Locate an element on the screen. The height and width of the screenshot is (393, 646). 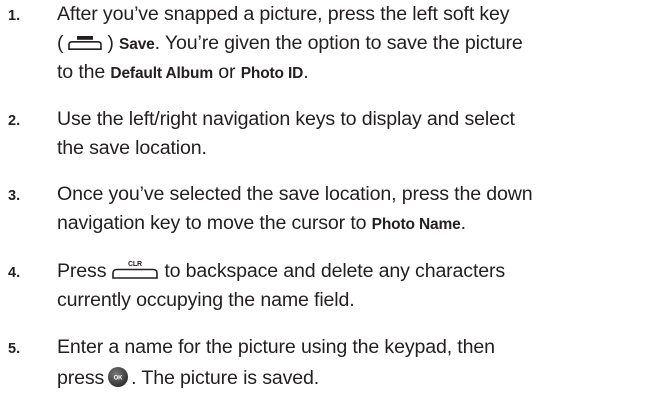
step-text-line: to the Default Album or Photo ID. is located at coordinates (183, 72).